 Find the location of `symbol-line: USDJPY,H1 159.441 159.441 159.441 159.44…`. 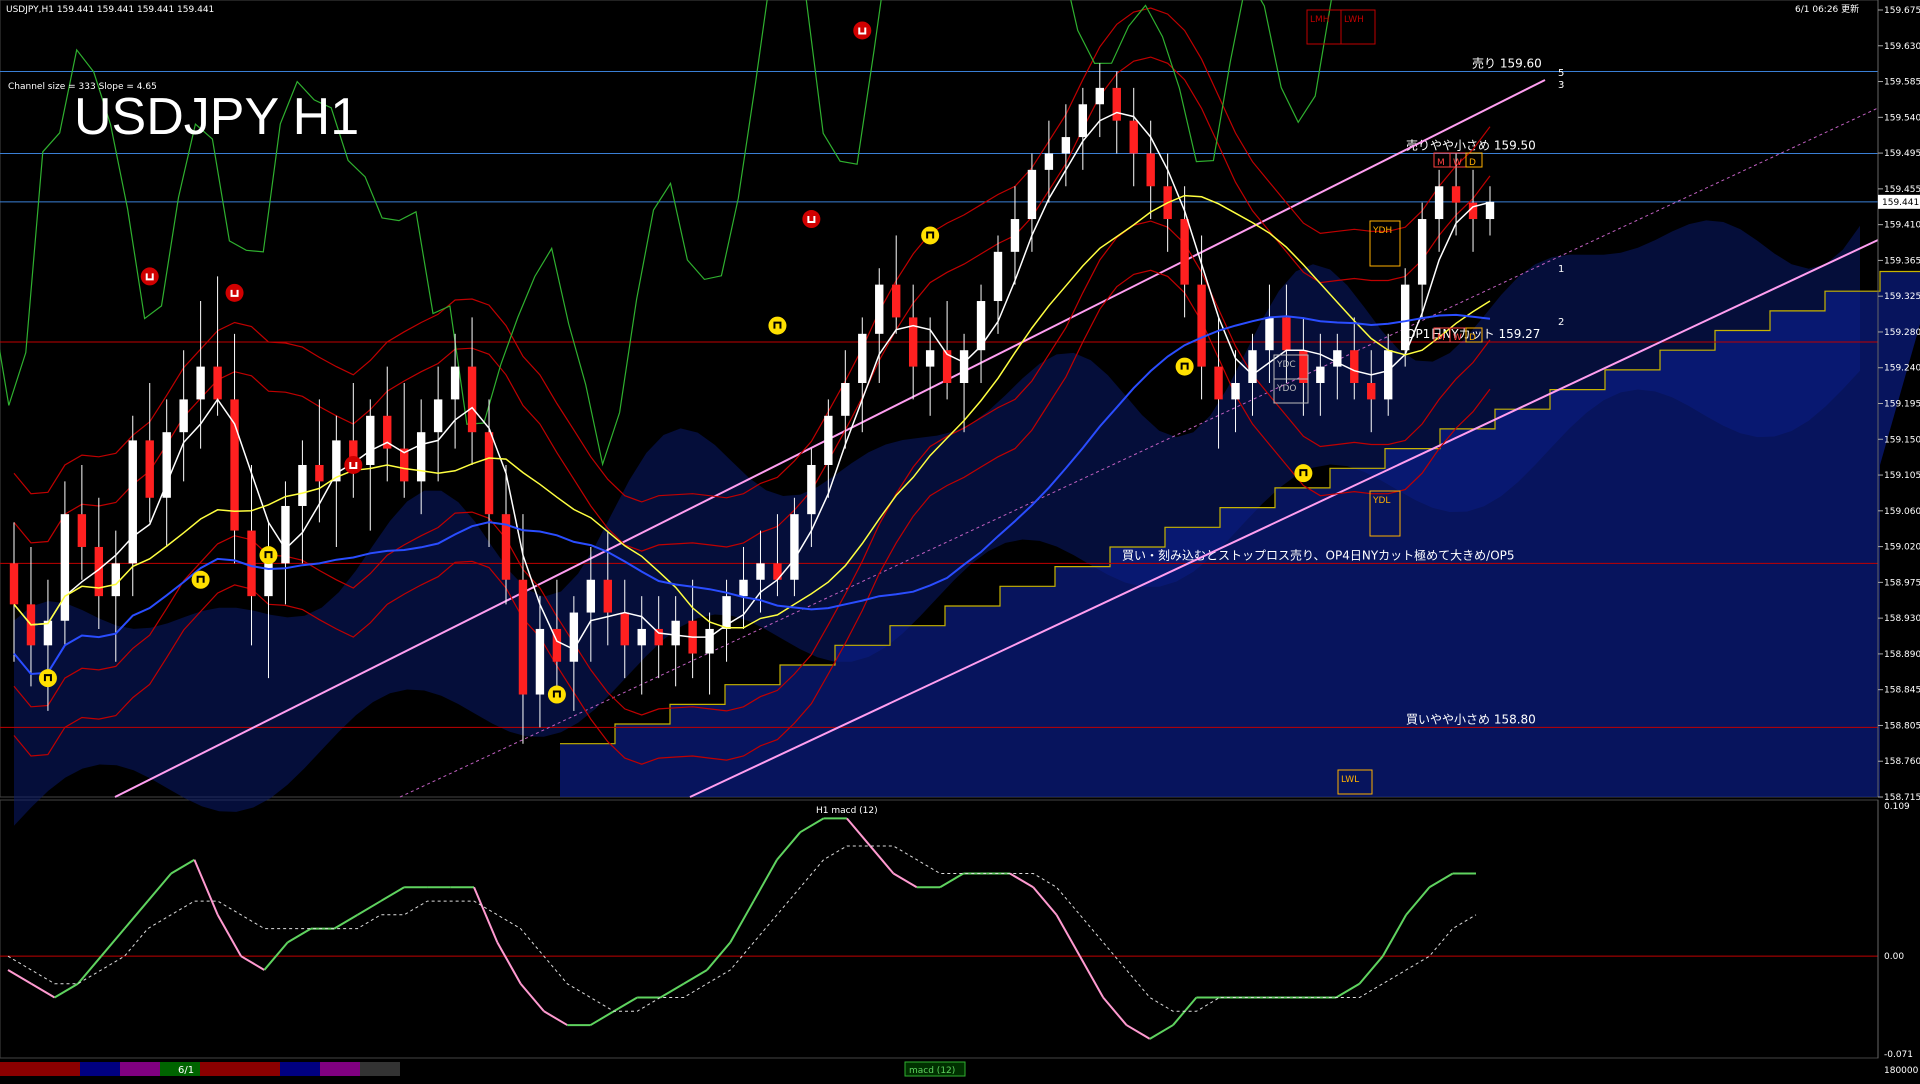

symbol-line: USDJPY,H1 159.441 159.441 159.441 159.44… is located at coordinates (110, 10).